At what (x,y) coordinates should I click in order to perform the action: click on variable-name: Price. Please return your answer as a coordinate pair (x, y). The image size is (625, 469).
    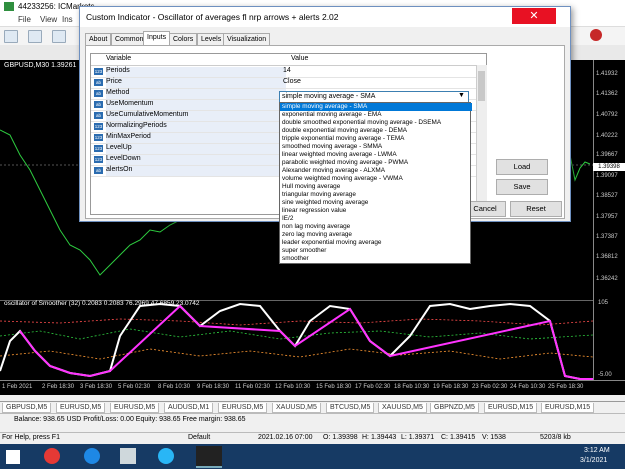
    Looking at the image, I should click on (196, 83).